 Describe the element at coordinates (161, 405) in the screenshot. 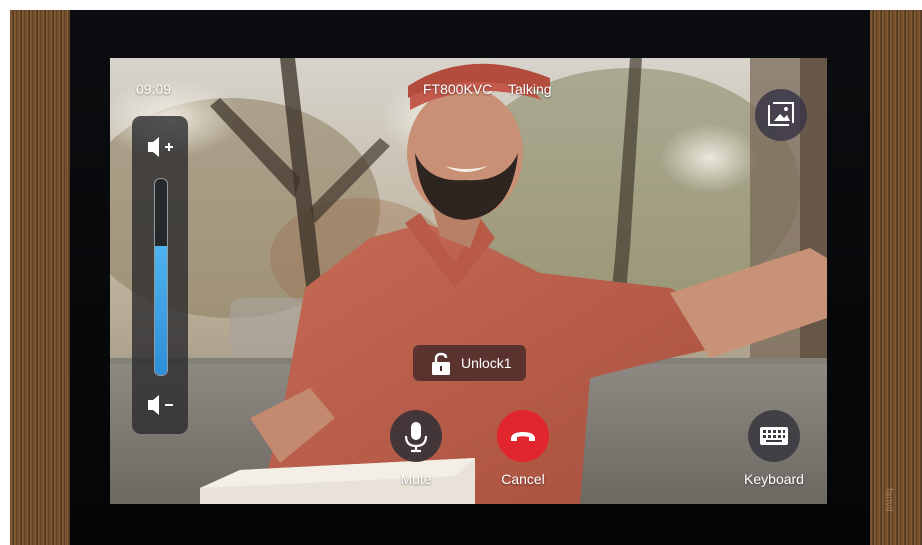

I see `volume-down-icon` at that location.